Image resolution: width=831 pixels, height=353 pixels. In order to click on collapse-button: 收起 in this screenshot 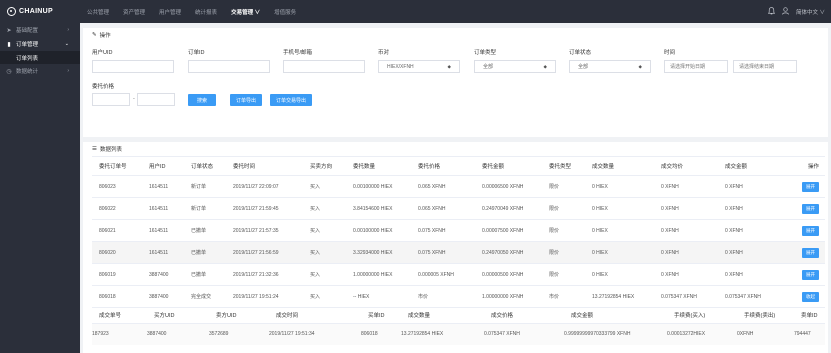, I will do `click(810, 296)`.